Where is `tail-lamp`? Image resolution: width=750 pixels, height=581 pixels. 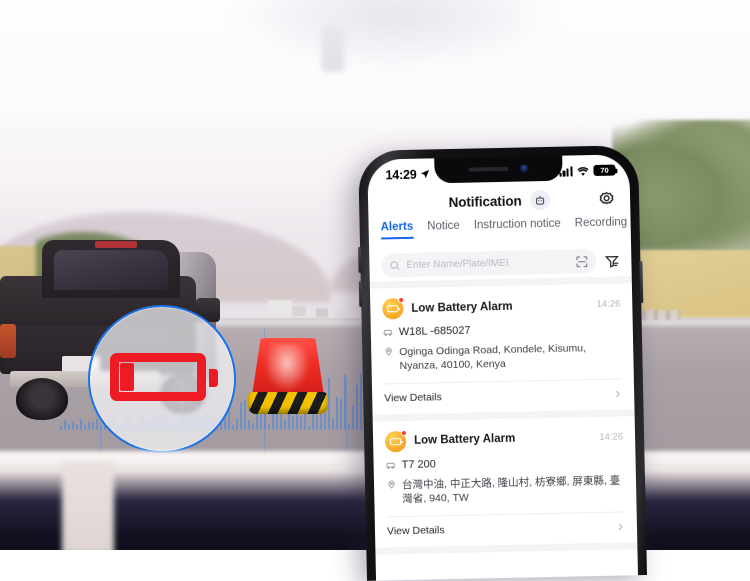
tail-lamp is located at coordinates (8, 341).